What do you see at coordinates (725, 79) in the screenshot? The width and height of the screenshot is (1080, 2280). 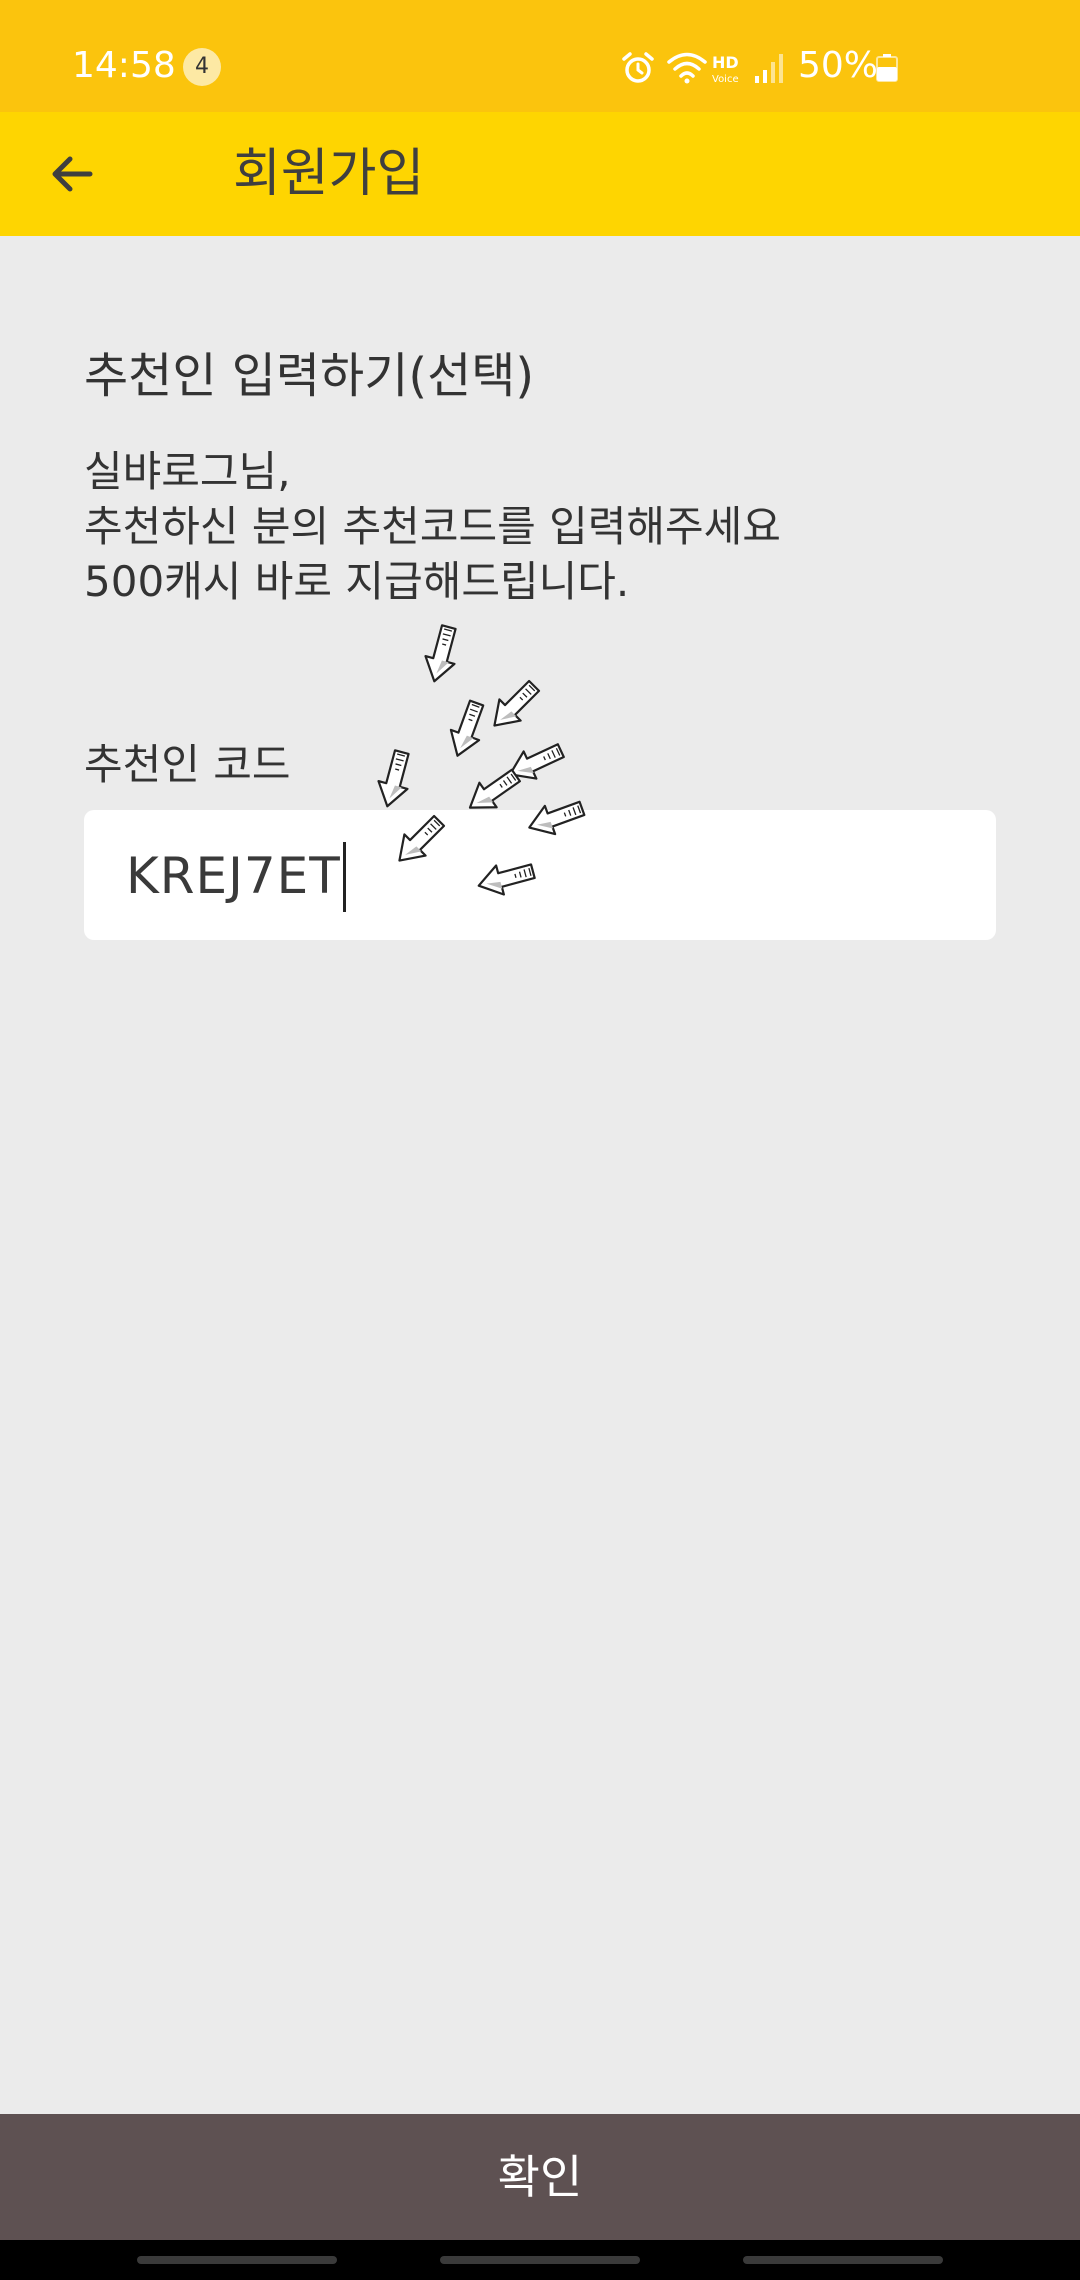 I see `svg-text: Voice` at bounding box center [725, 79].